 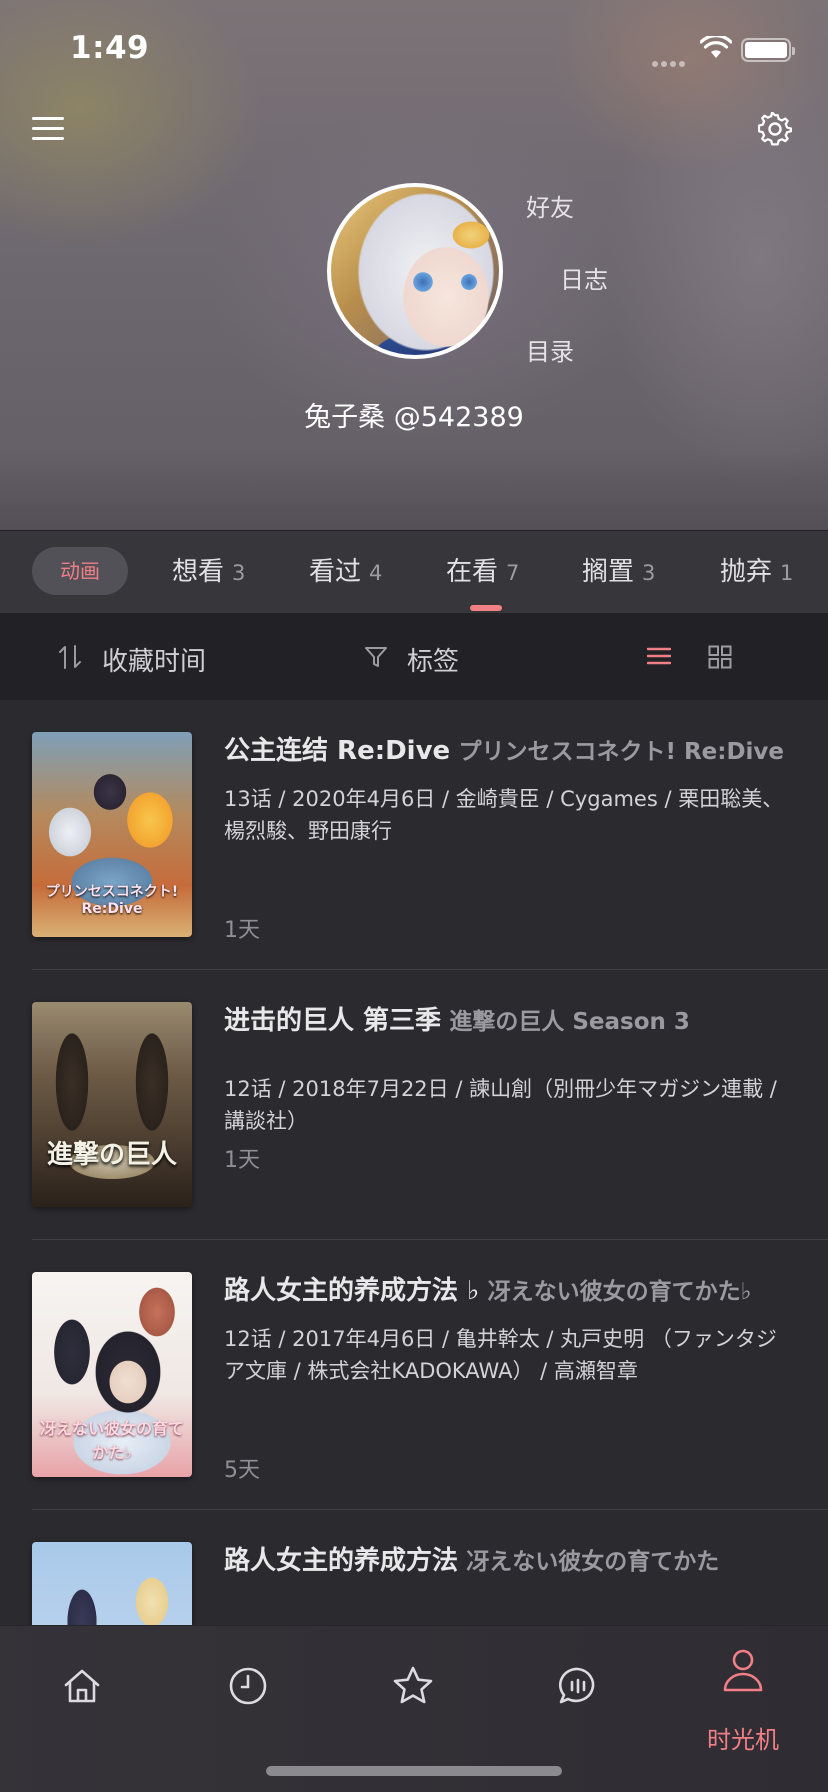 I want to click on item-text: 路人女主的养成方法 冴えない彼女の育てかた, so click(x=510, y=1561).